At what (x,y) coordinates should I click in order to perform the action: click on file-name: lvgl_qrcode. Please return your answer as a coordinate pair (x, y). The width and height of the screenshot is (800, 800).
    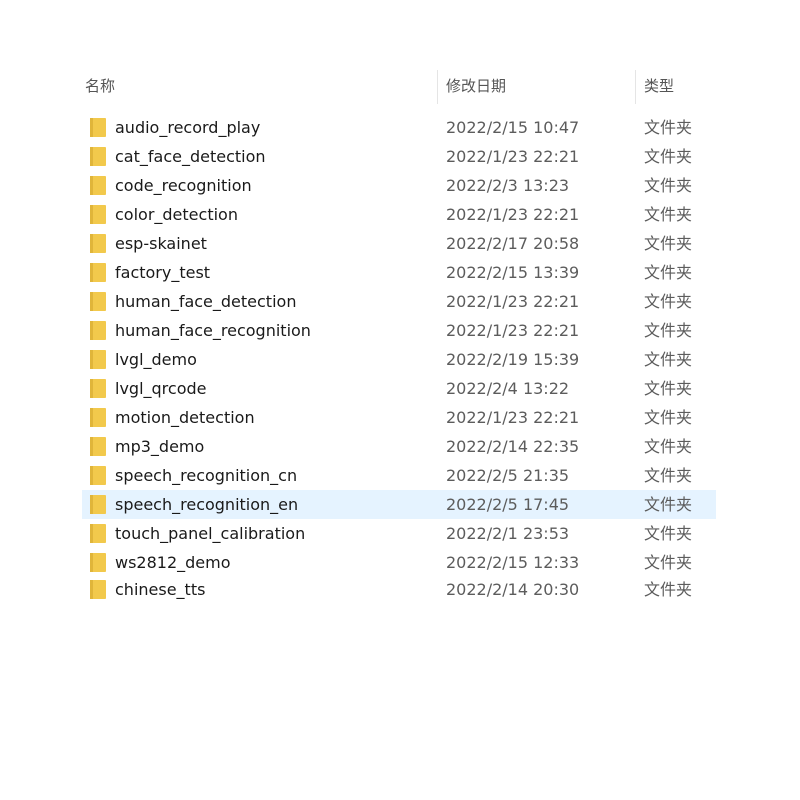
    Looking at the image, I should click on (161, 388).